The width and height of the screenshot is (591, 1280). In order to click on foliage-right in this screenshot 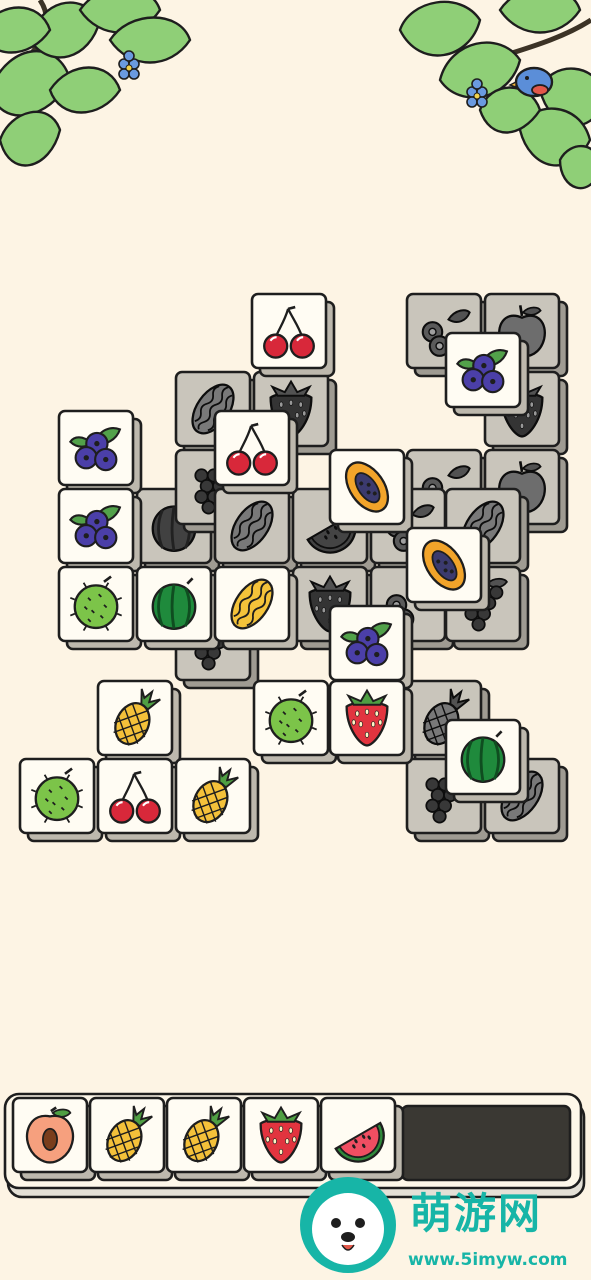, I will do `click(494, 95)`.